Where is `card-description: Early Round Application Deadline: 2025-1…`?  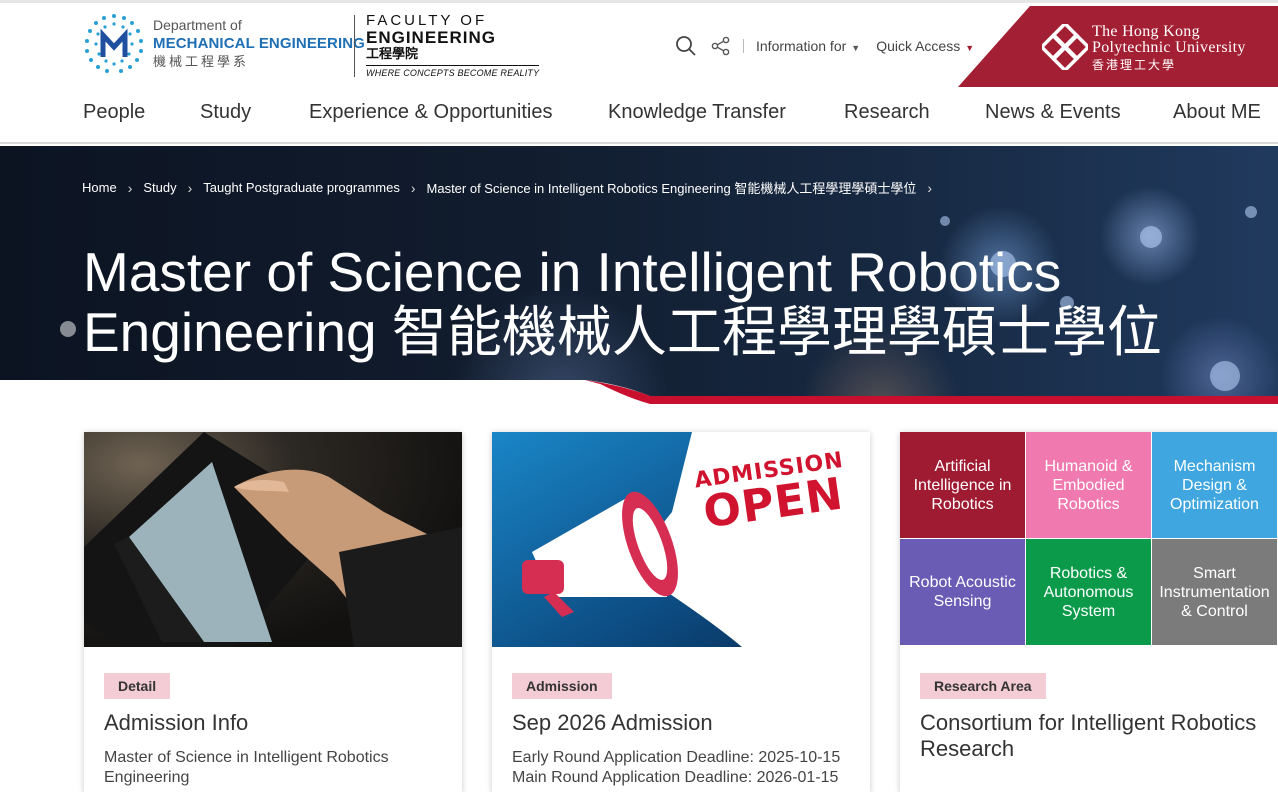 card-description: Early Round Application Deadline: 2025-1… is located at coordinates (682, 768).